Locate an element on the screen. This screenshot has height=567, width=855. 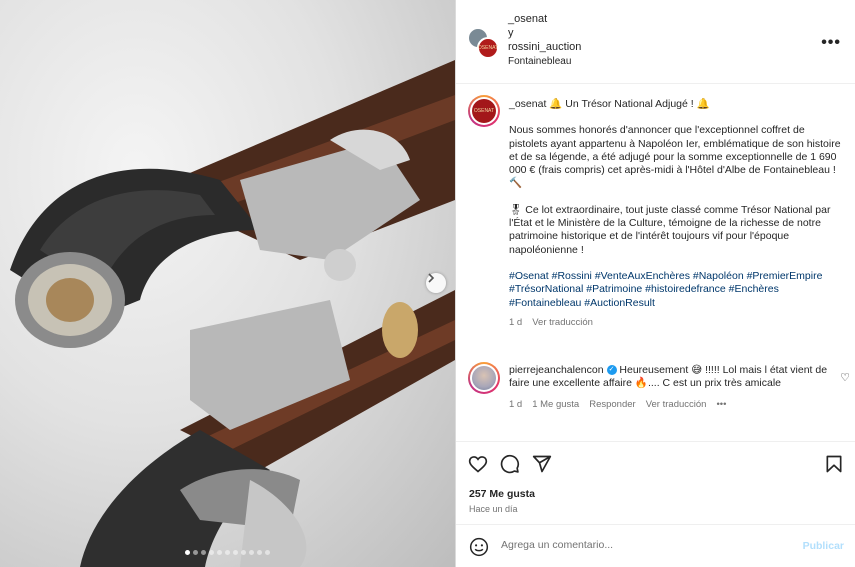
next-slide-button is located at coordinates (436, 283).